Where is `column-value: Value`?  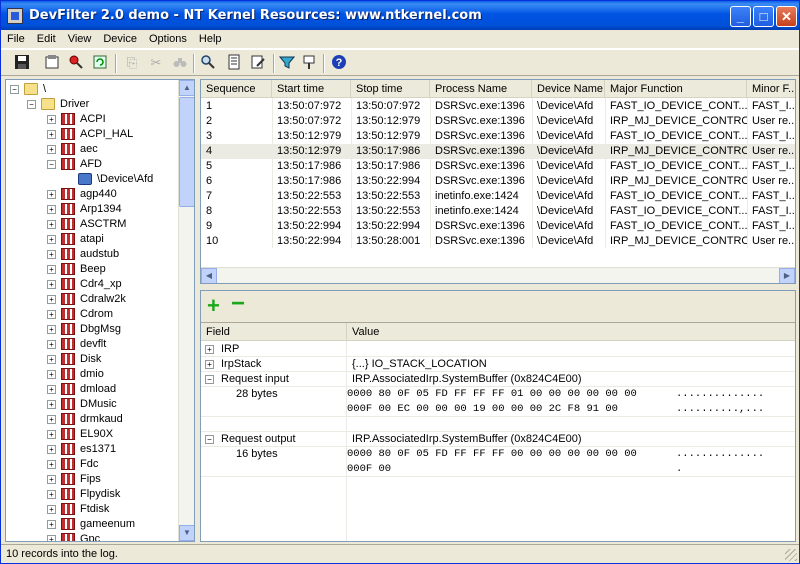 column-value: Value is located at coordinates (571, 332).